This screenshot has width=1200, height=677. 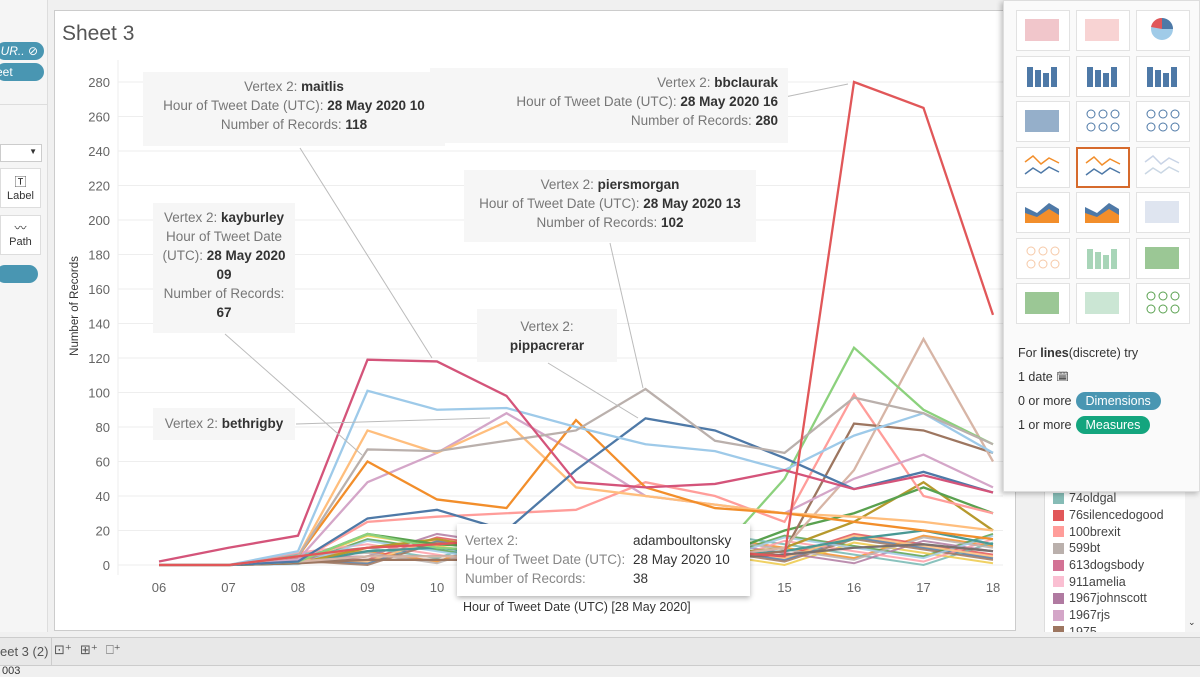 What do you see at coordinates (376, 105) in the screenshot?
I see `annotation-value: 28 May 2020 10` at bounding box center [376, 105].